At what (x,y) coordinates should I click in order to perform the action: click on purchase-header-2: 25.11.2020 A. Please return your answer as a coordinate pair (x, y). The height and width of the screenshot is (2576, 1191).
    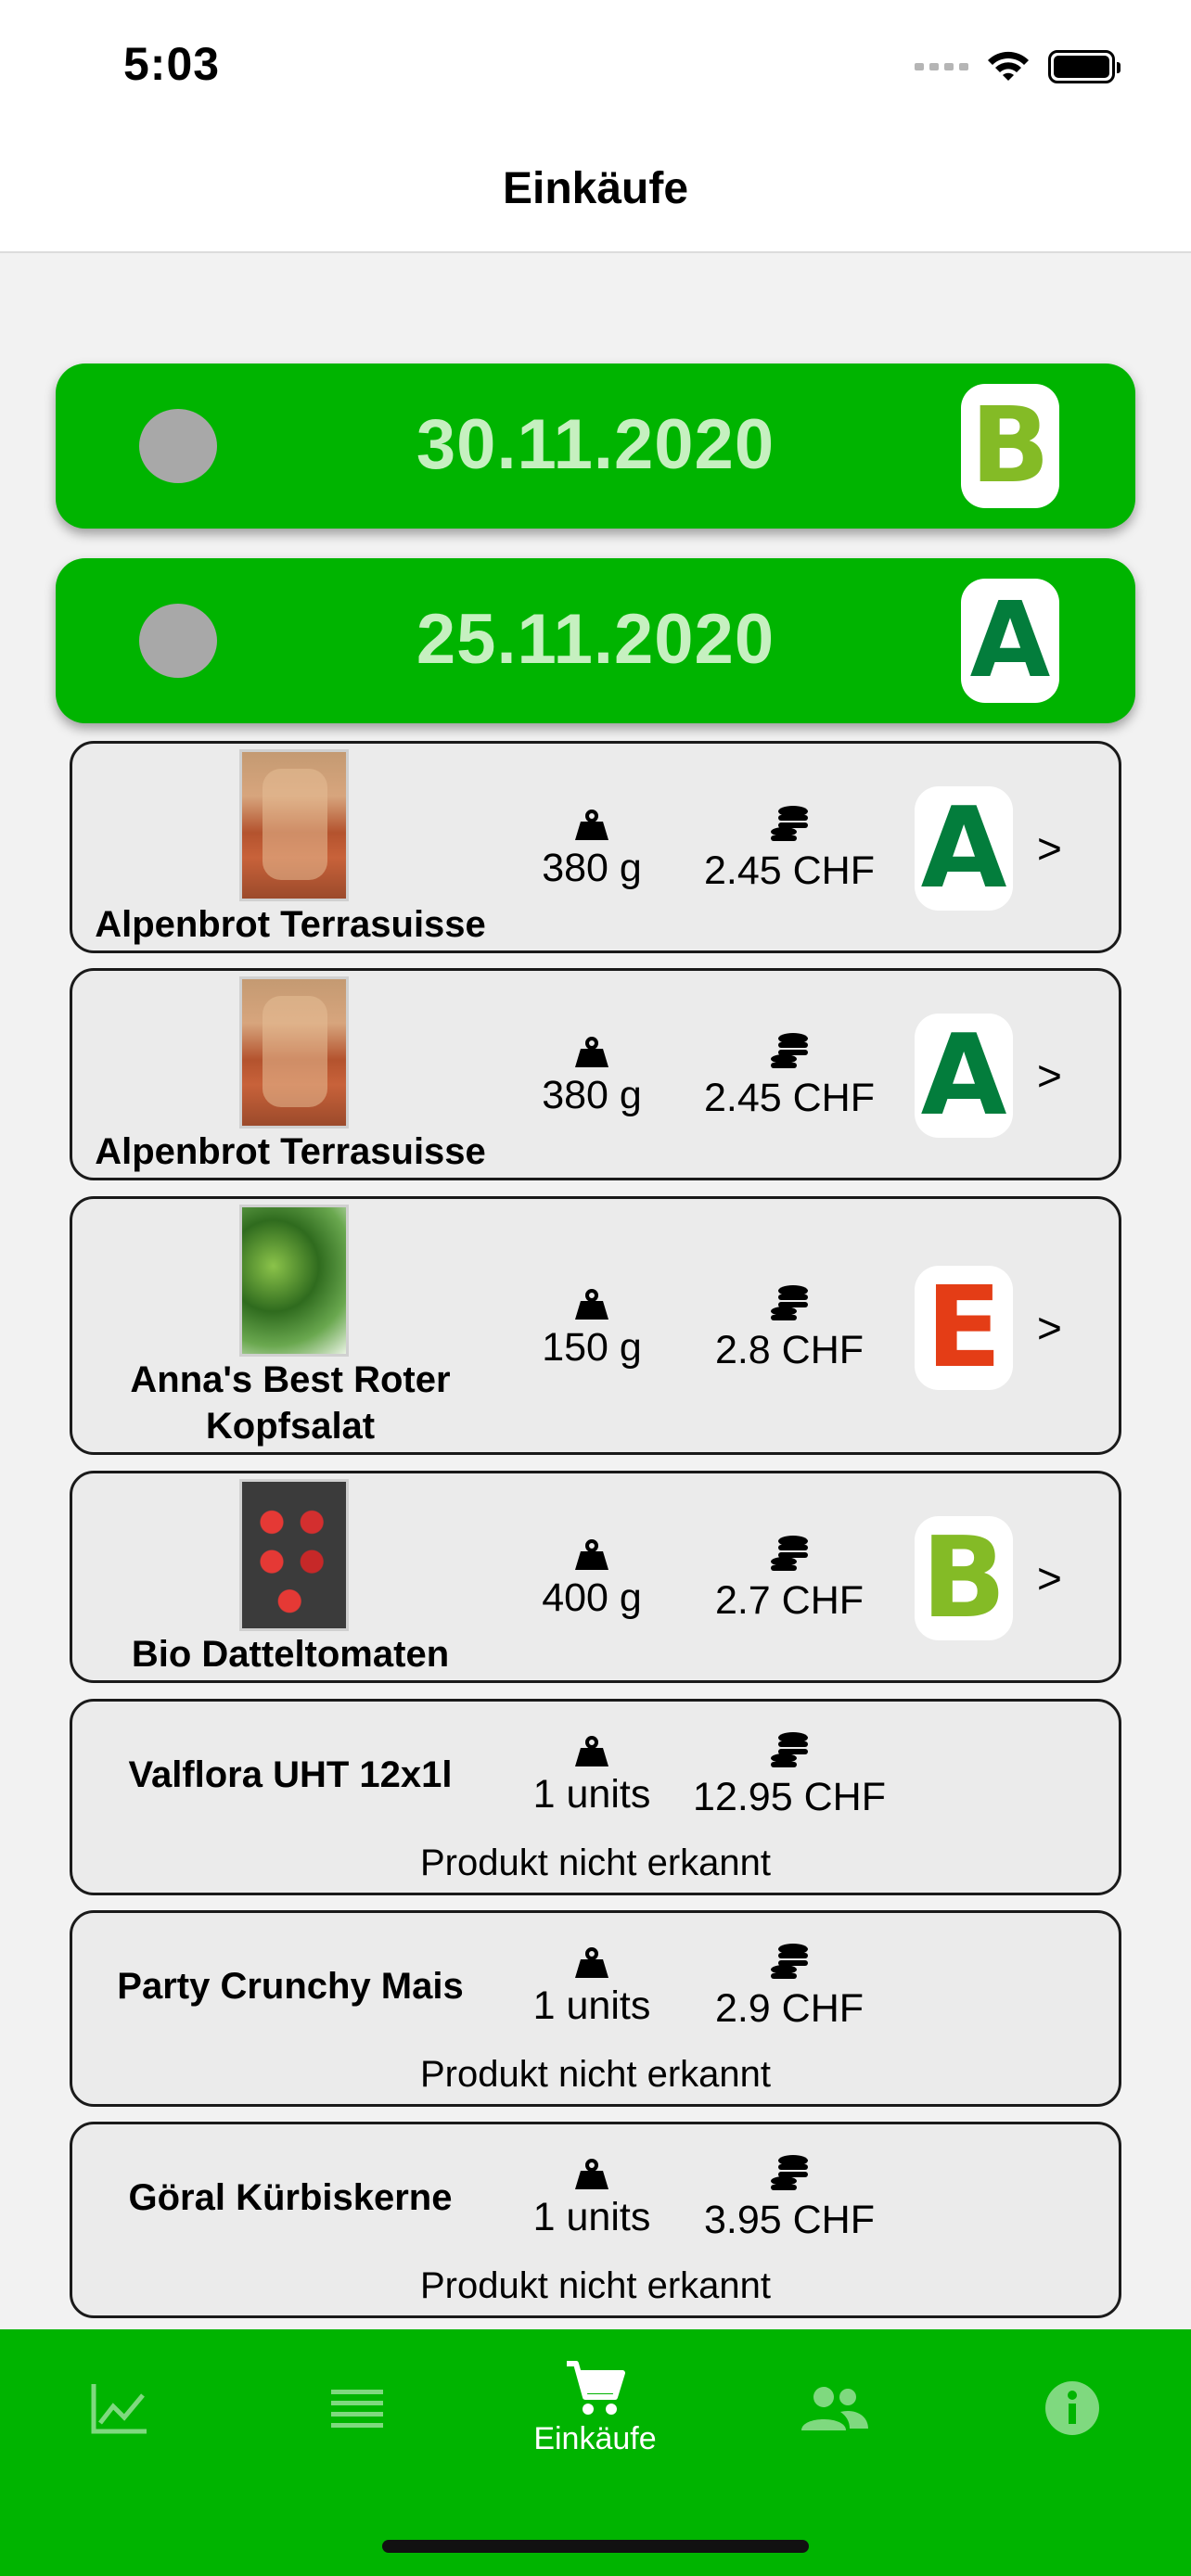
    Looking at the image, I should click on (595, 640).